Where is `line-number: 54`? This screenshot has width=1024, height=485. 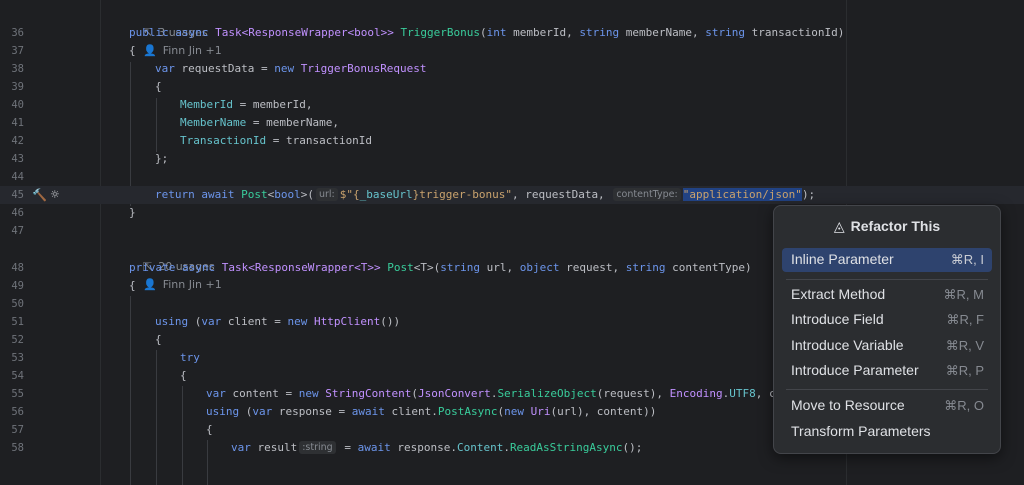
line-number: 54 is located at coordinates (17, 376).